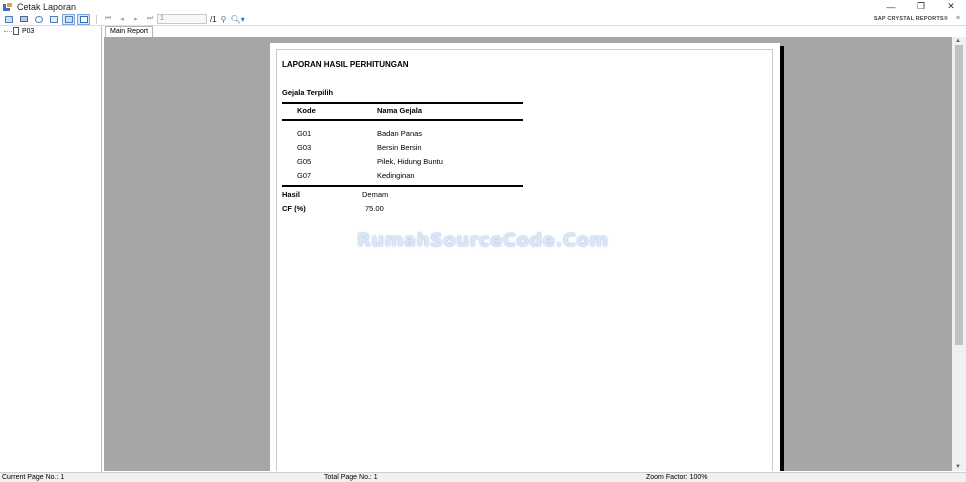 This screenshot has height=482, width=966. Describe the element at coordinates (345, 64) in the screenshot. I see `report-title: LAPORAN HASIL PERHITUNGAN` at that location.